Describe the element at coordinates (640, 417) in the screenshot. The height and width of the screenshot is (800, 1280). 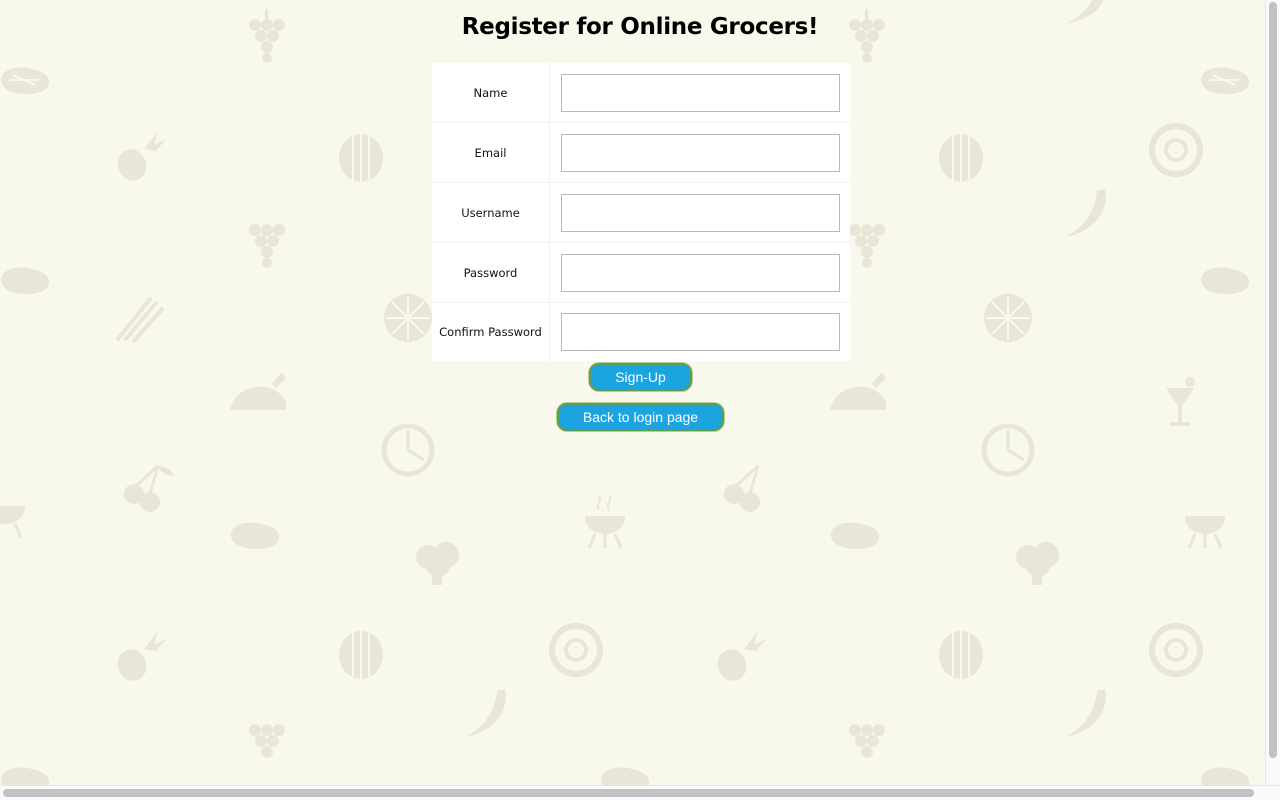
I see `back-to-login-button: Back to login page` at that location.